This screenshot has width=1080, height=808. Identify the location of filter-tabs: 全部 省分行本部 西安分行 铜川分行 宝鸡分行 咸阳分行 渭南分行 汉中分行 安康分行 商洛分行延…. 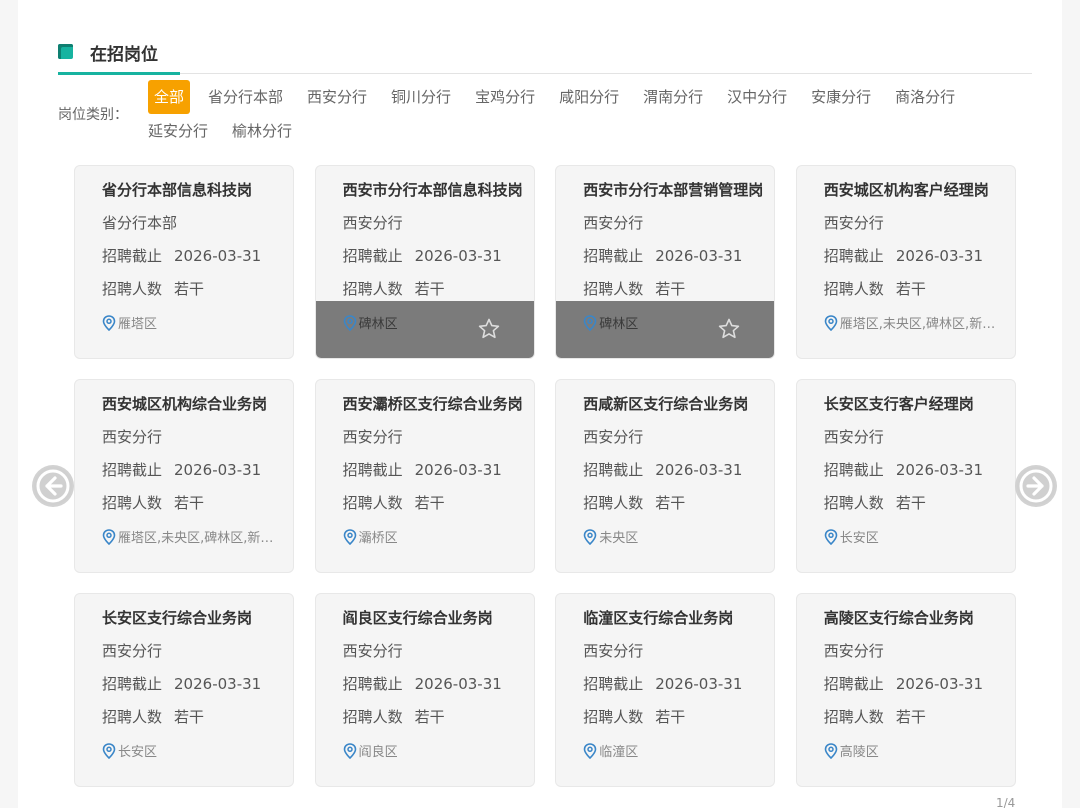
(593, 114).